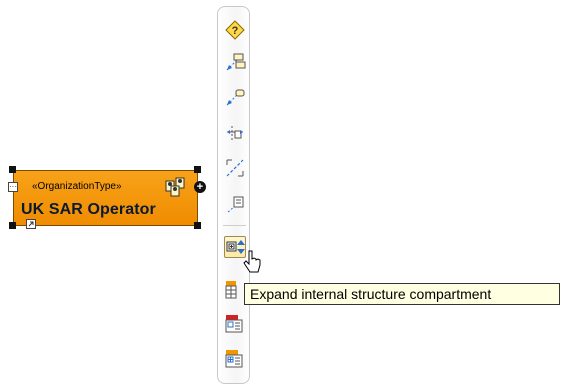  I want to click on dependency-link-icon, so click(235, 62).